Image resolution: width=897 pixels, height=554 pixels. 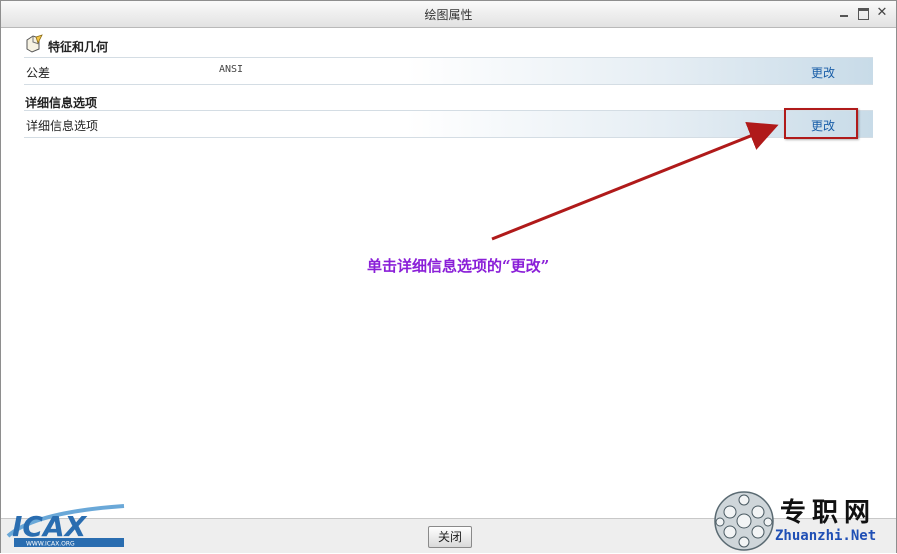 What do you see at coordinates (50, 544) in the screenshot?
I see `icax-logo-url: WWW.ICAX.ORG` at bounding box center [50, 544].